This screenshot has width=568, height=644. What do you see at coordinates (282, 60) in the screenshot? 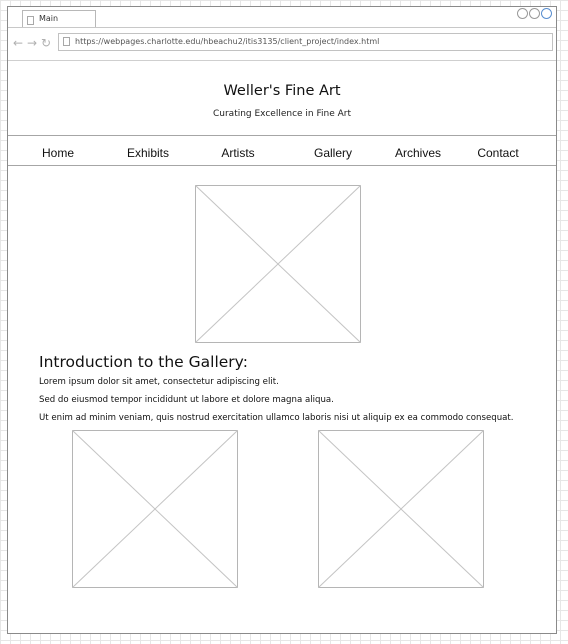
I see `toolbar-divider` at bounding box center [282, 60].